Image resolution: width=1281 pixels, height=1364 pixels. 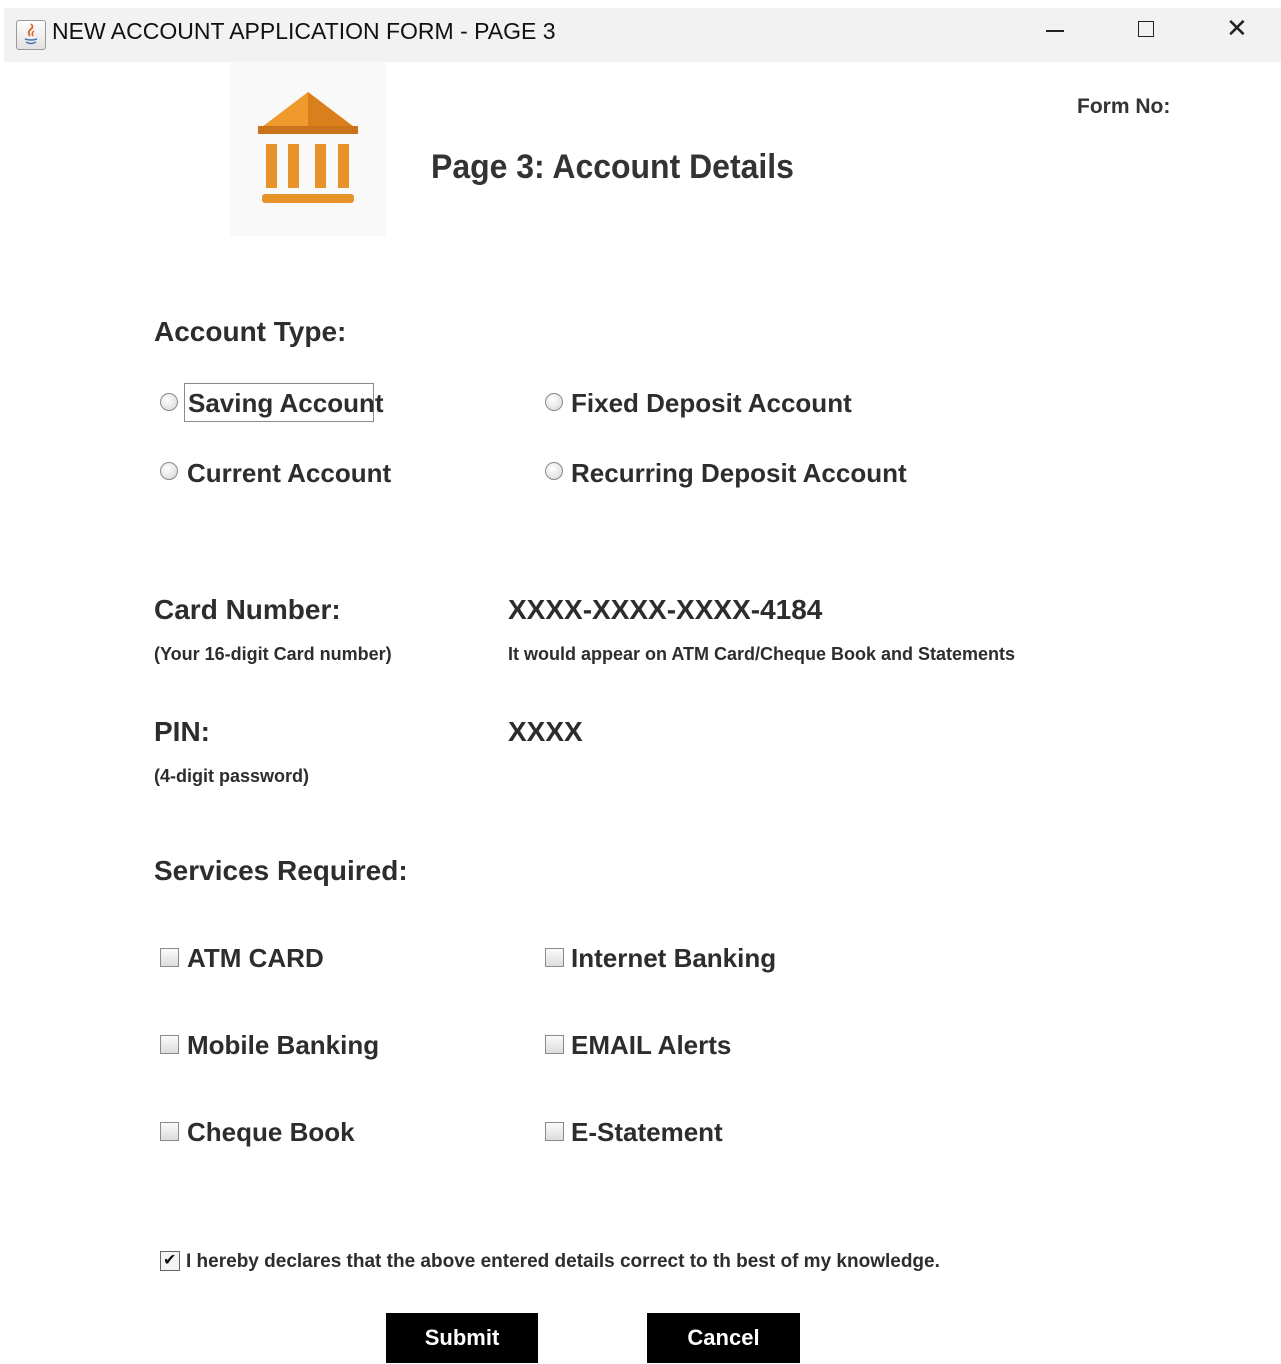 I want to click on atm-card-checkbox, so click(x=169, y=957).